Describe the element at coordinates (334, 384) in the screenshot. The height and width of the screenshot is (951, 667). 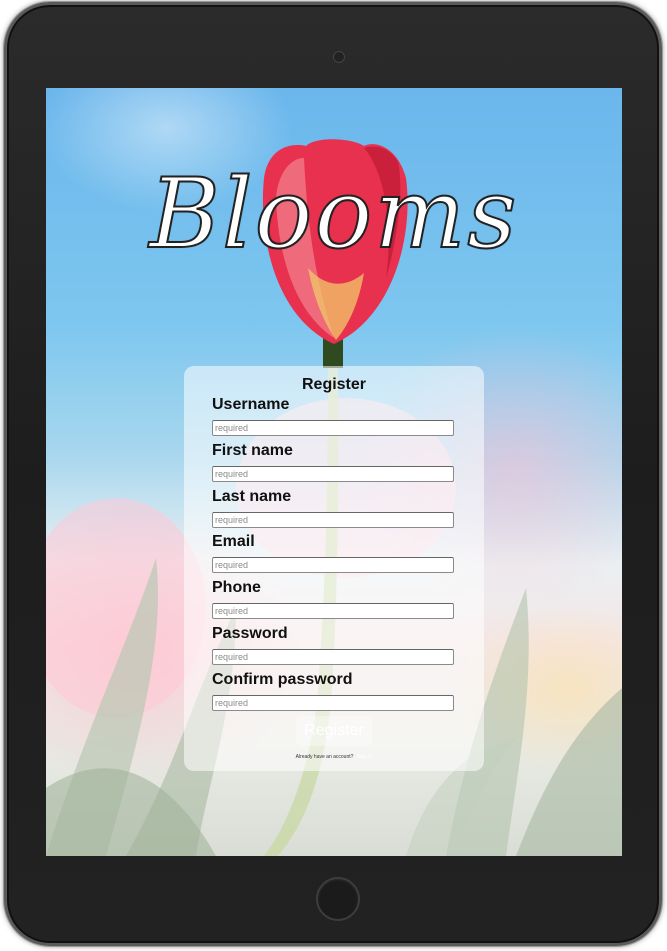
I see `form-title: Register` at that location.